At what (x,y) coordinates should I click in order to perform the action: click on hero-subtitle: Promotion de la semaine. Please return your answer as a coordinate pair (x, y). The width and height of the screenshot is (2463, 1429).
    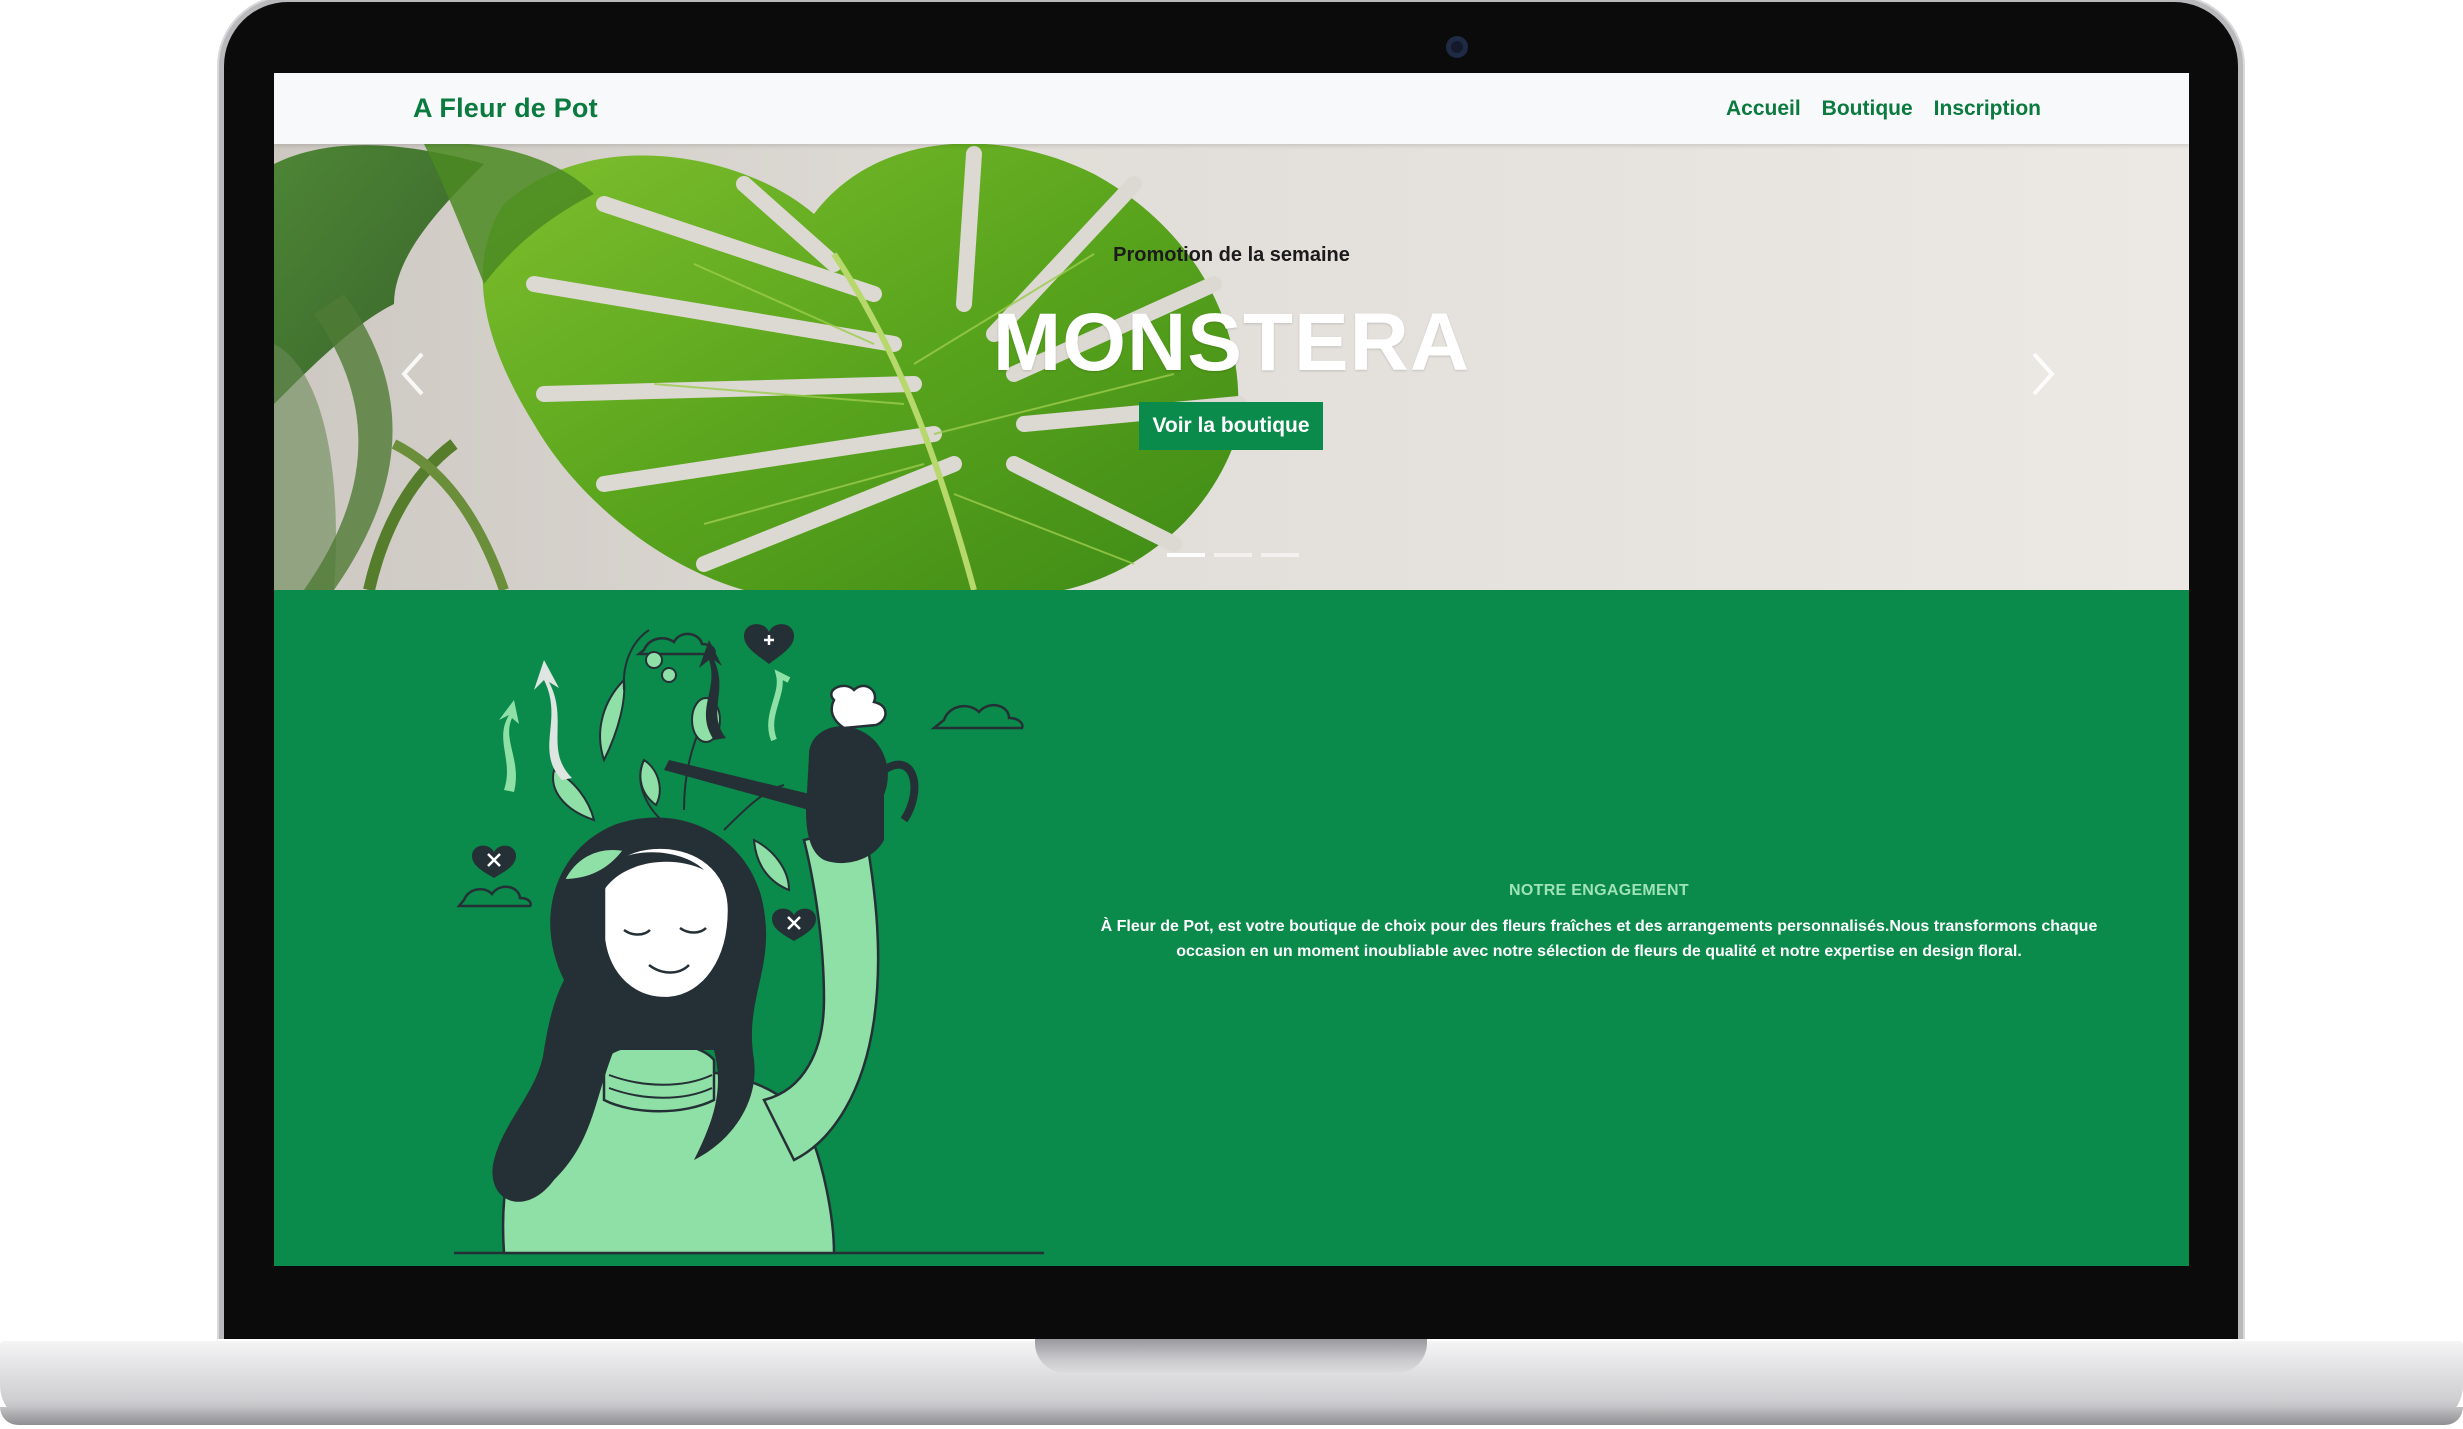
    Looking at the image, I should click on (1231, 255).